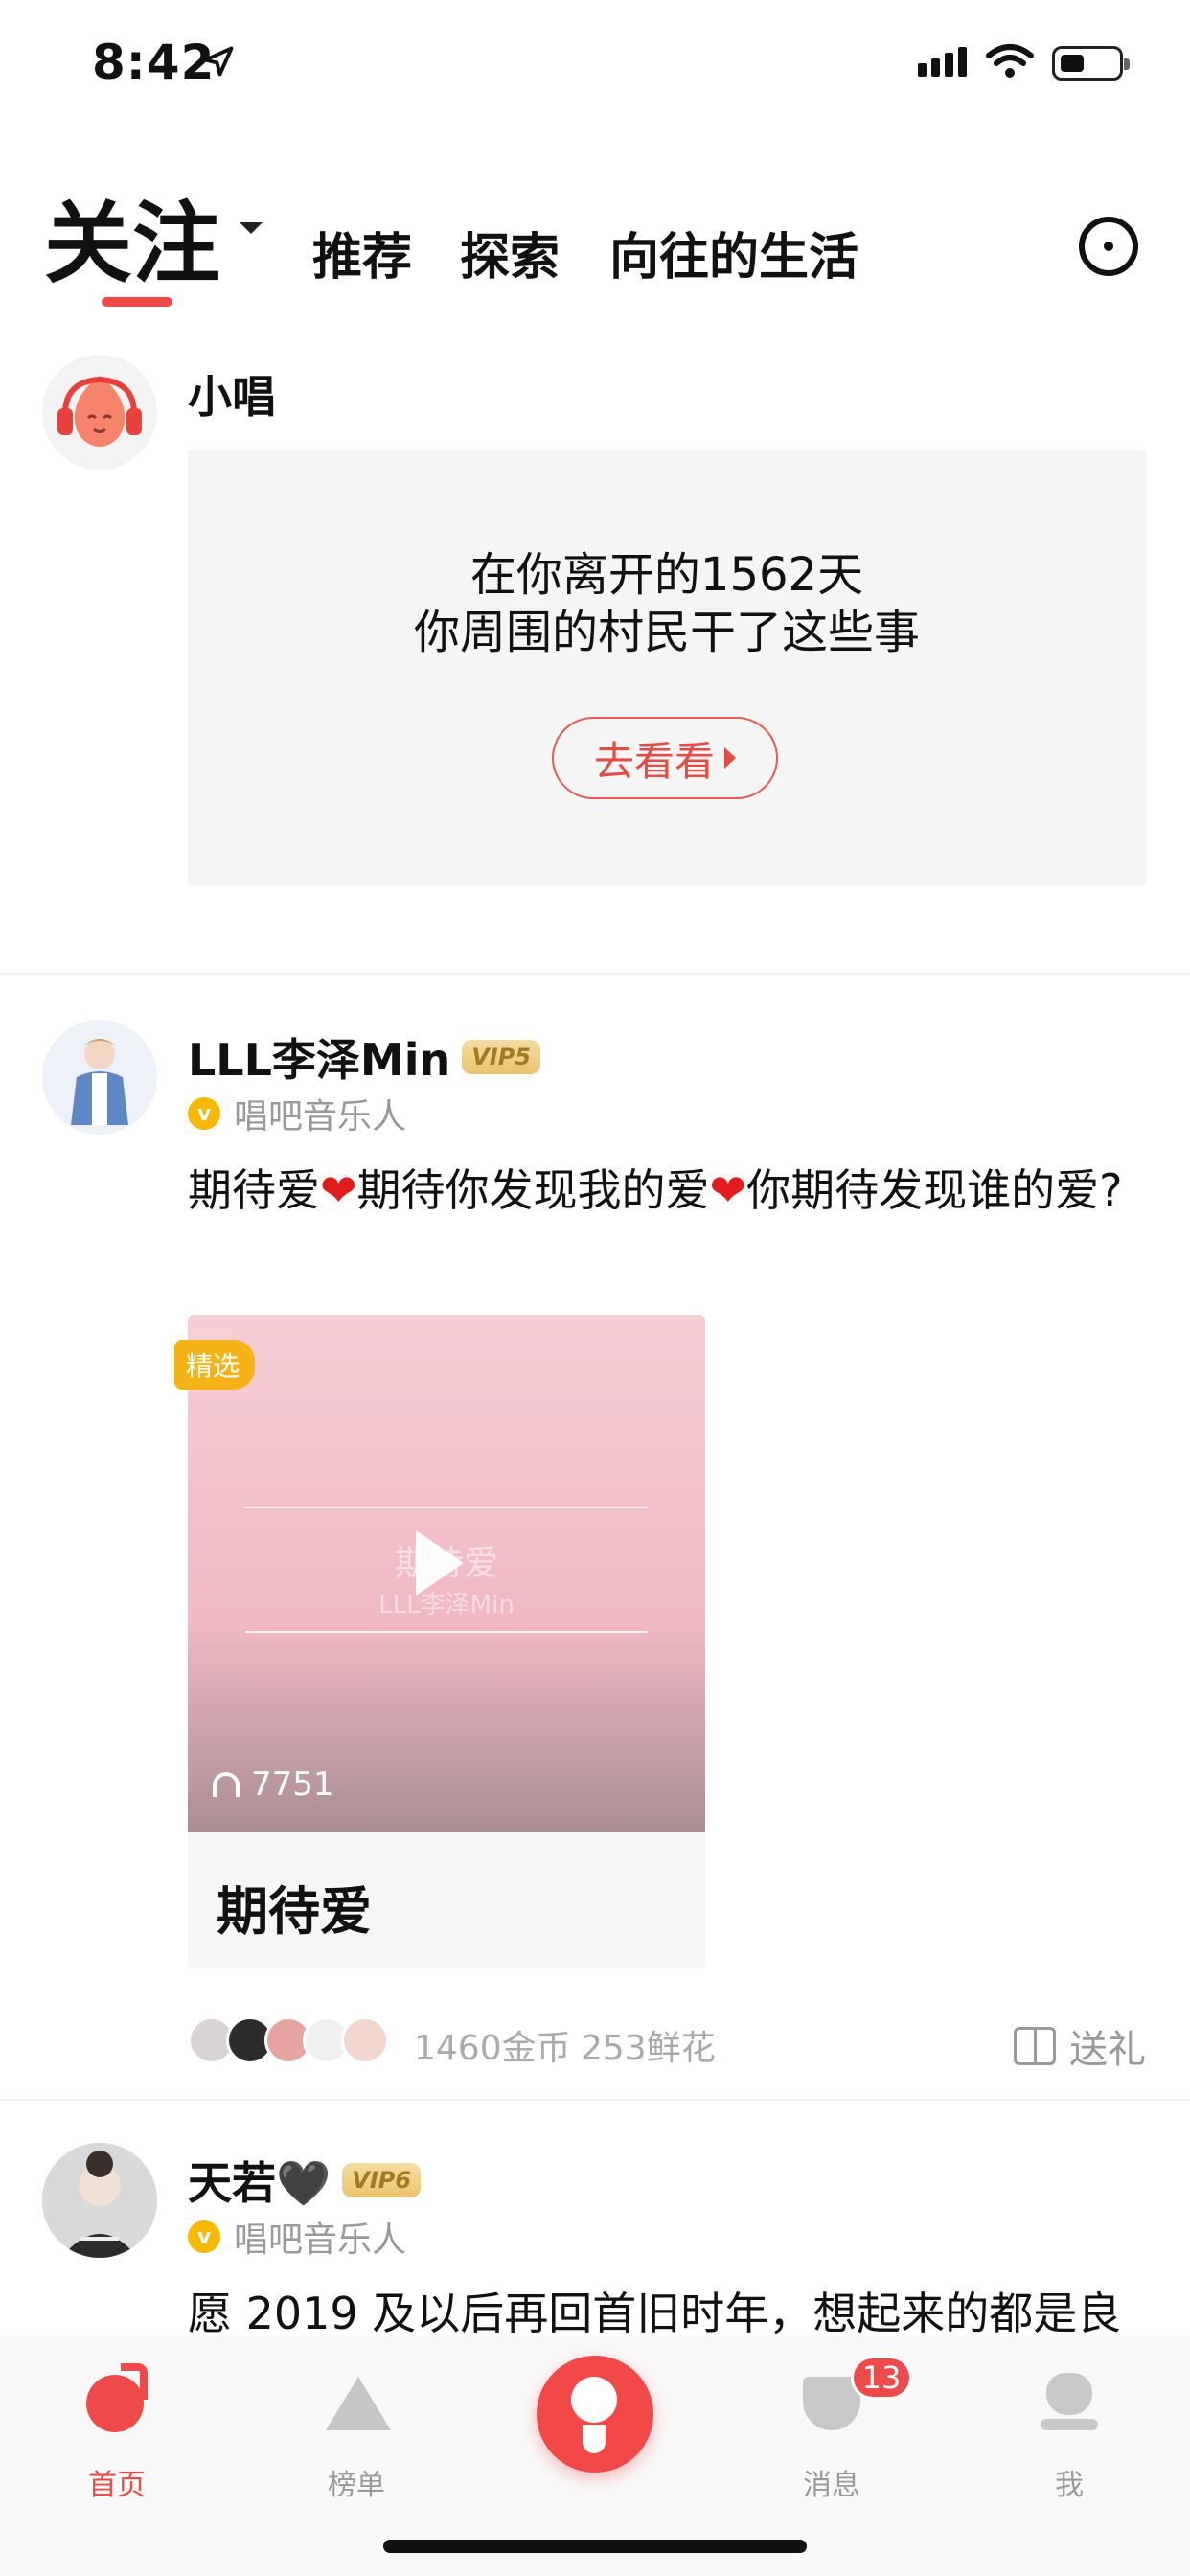 This screenshot has width=1190, height=2576. I want to click on triangle-icon, so click(358, 2403).